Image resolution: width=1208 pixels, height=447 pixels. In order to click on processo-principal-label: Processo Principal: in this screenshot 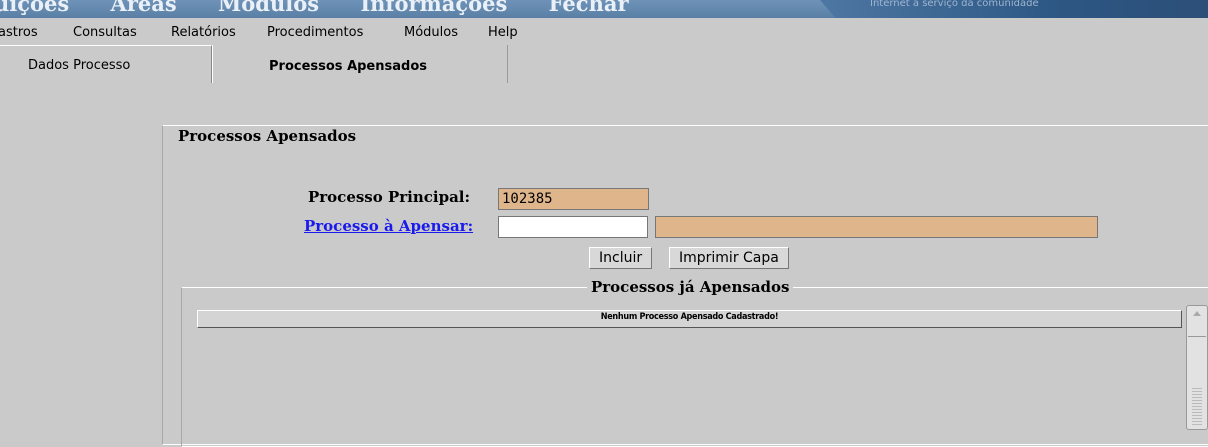, I will do `click(389, 197)`.